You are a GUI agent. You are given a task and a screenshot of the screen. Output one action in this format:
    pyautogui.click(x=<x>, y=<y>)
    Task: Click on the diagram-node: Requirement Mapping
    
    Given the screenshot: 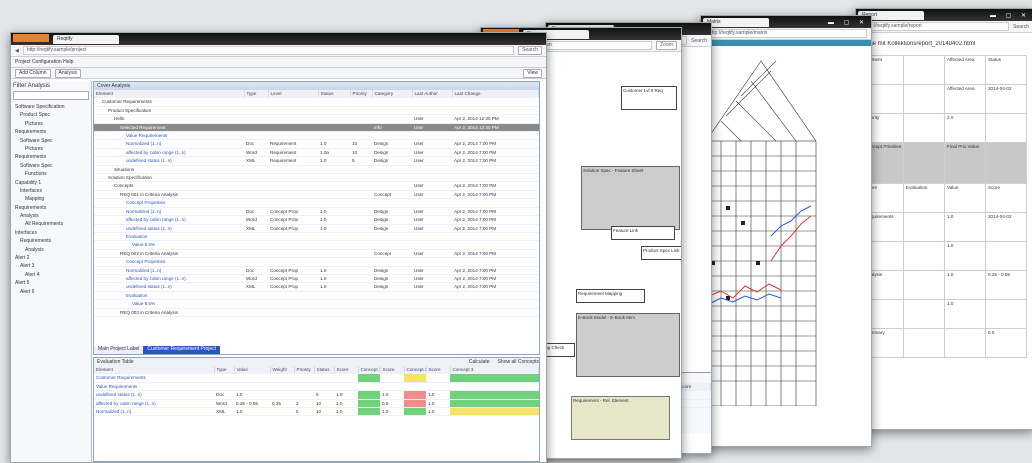 What is the action you would take?
    pyautogui.click(x=610, y=296)
    